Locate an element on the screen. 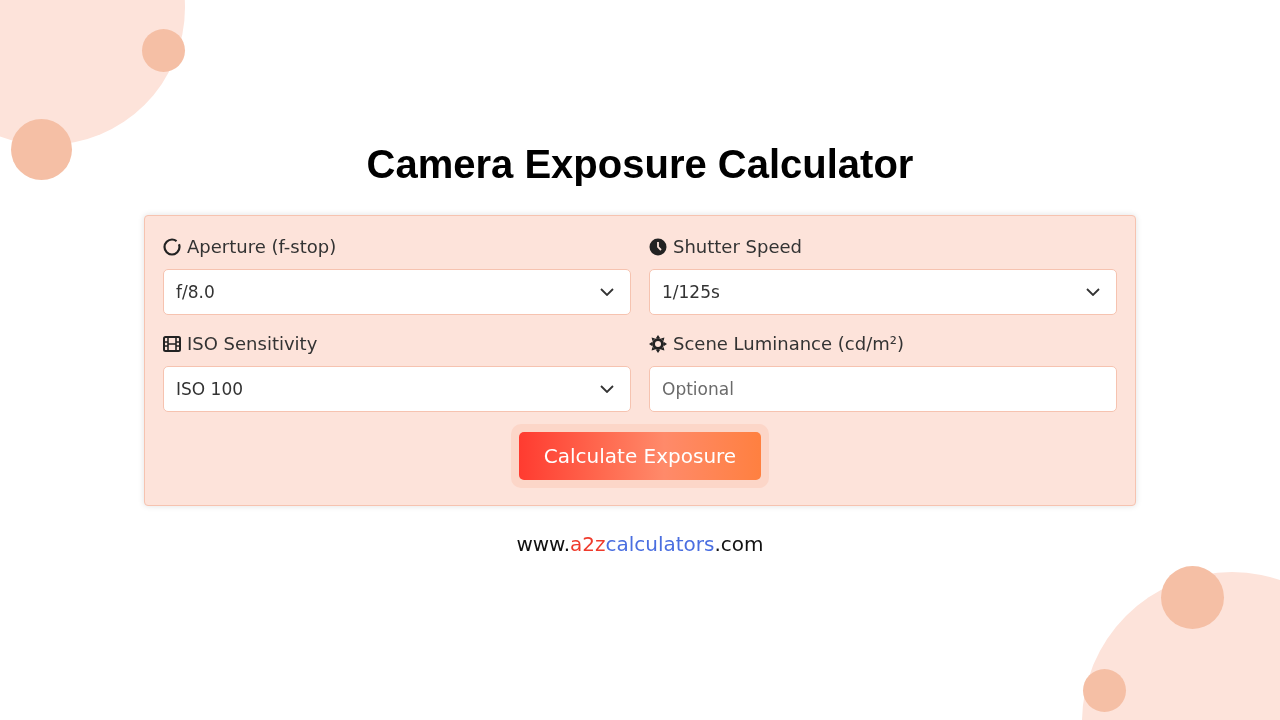 The image size is (1280, 720). dropdown: 1/125s is located at coordinates (883, 292).